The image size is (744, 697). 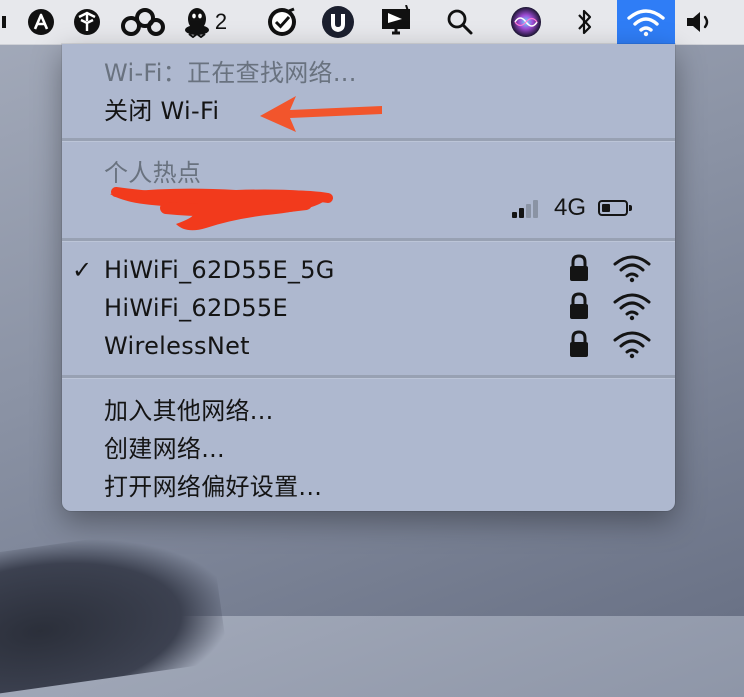 What do you see at coordinates (372, 22) in the screenshot?
I see `menu-bar: 2` at bounding box center [372, 22].